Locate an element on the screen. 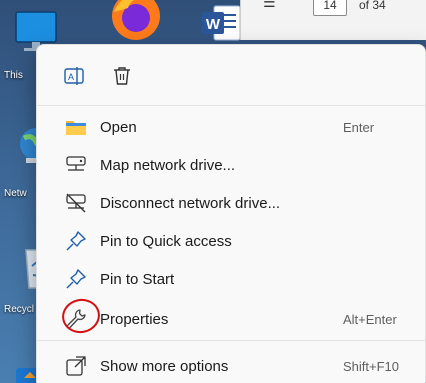  menu-item-label: Open is located at coordinates (118, 127).